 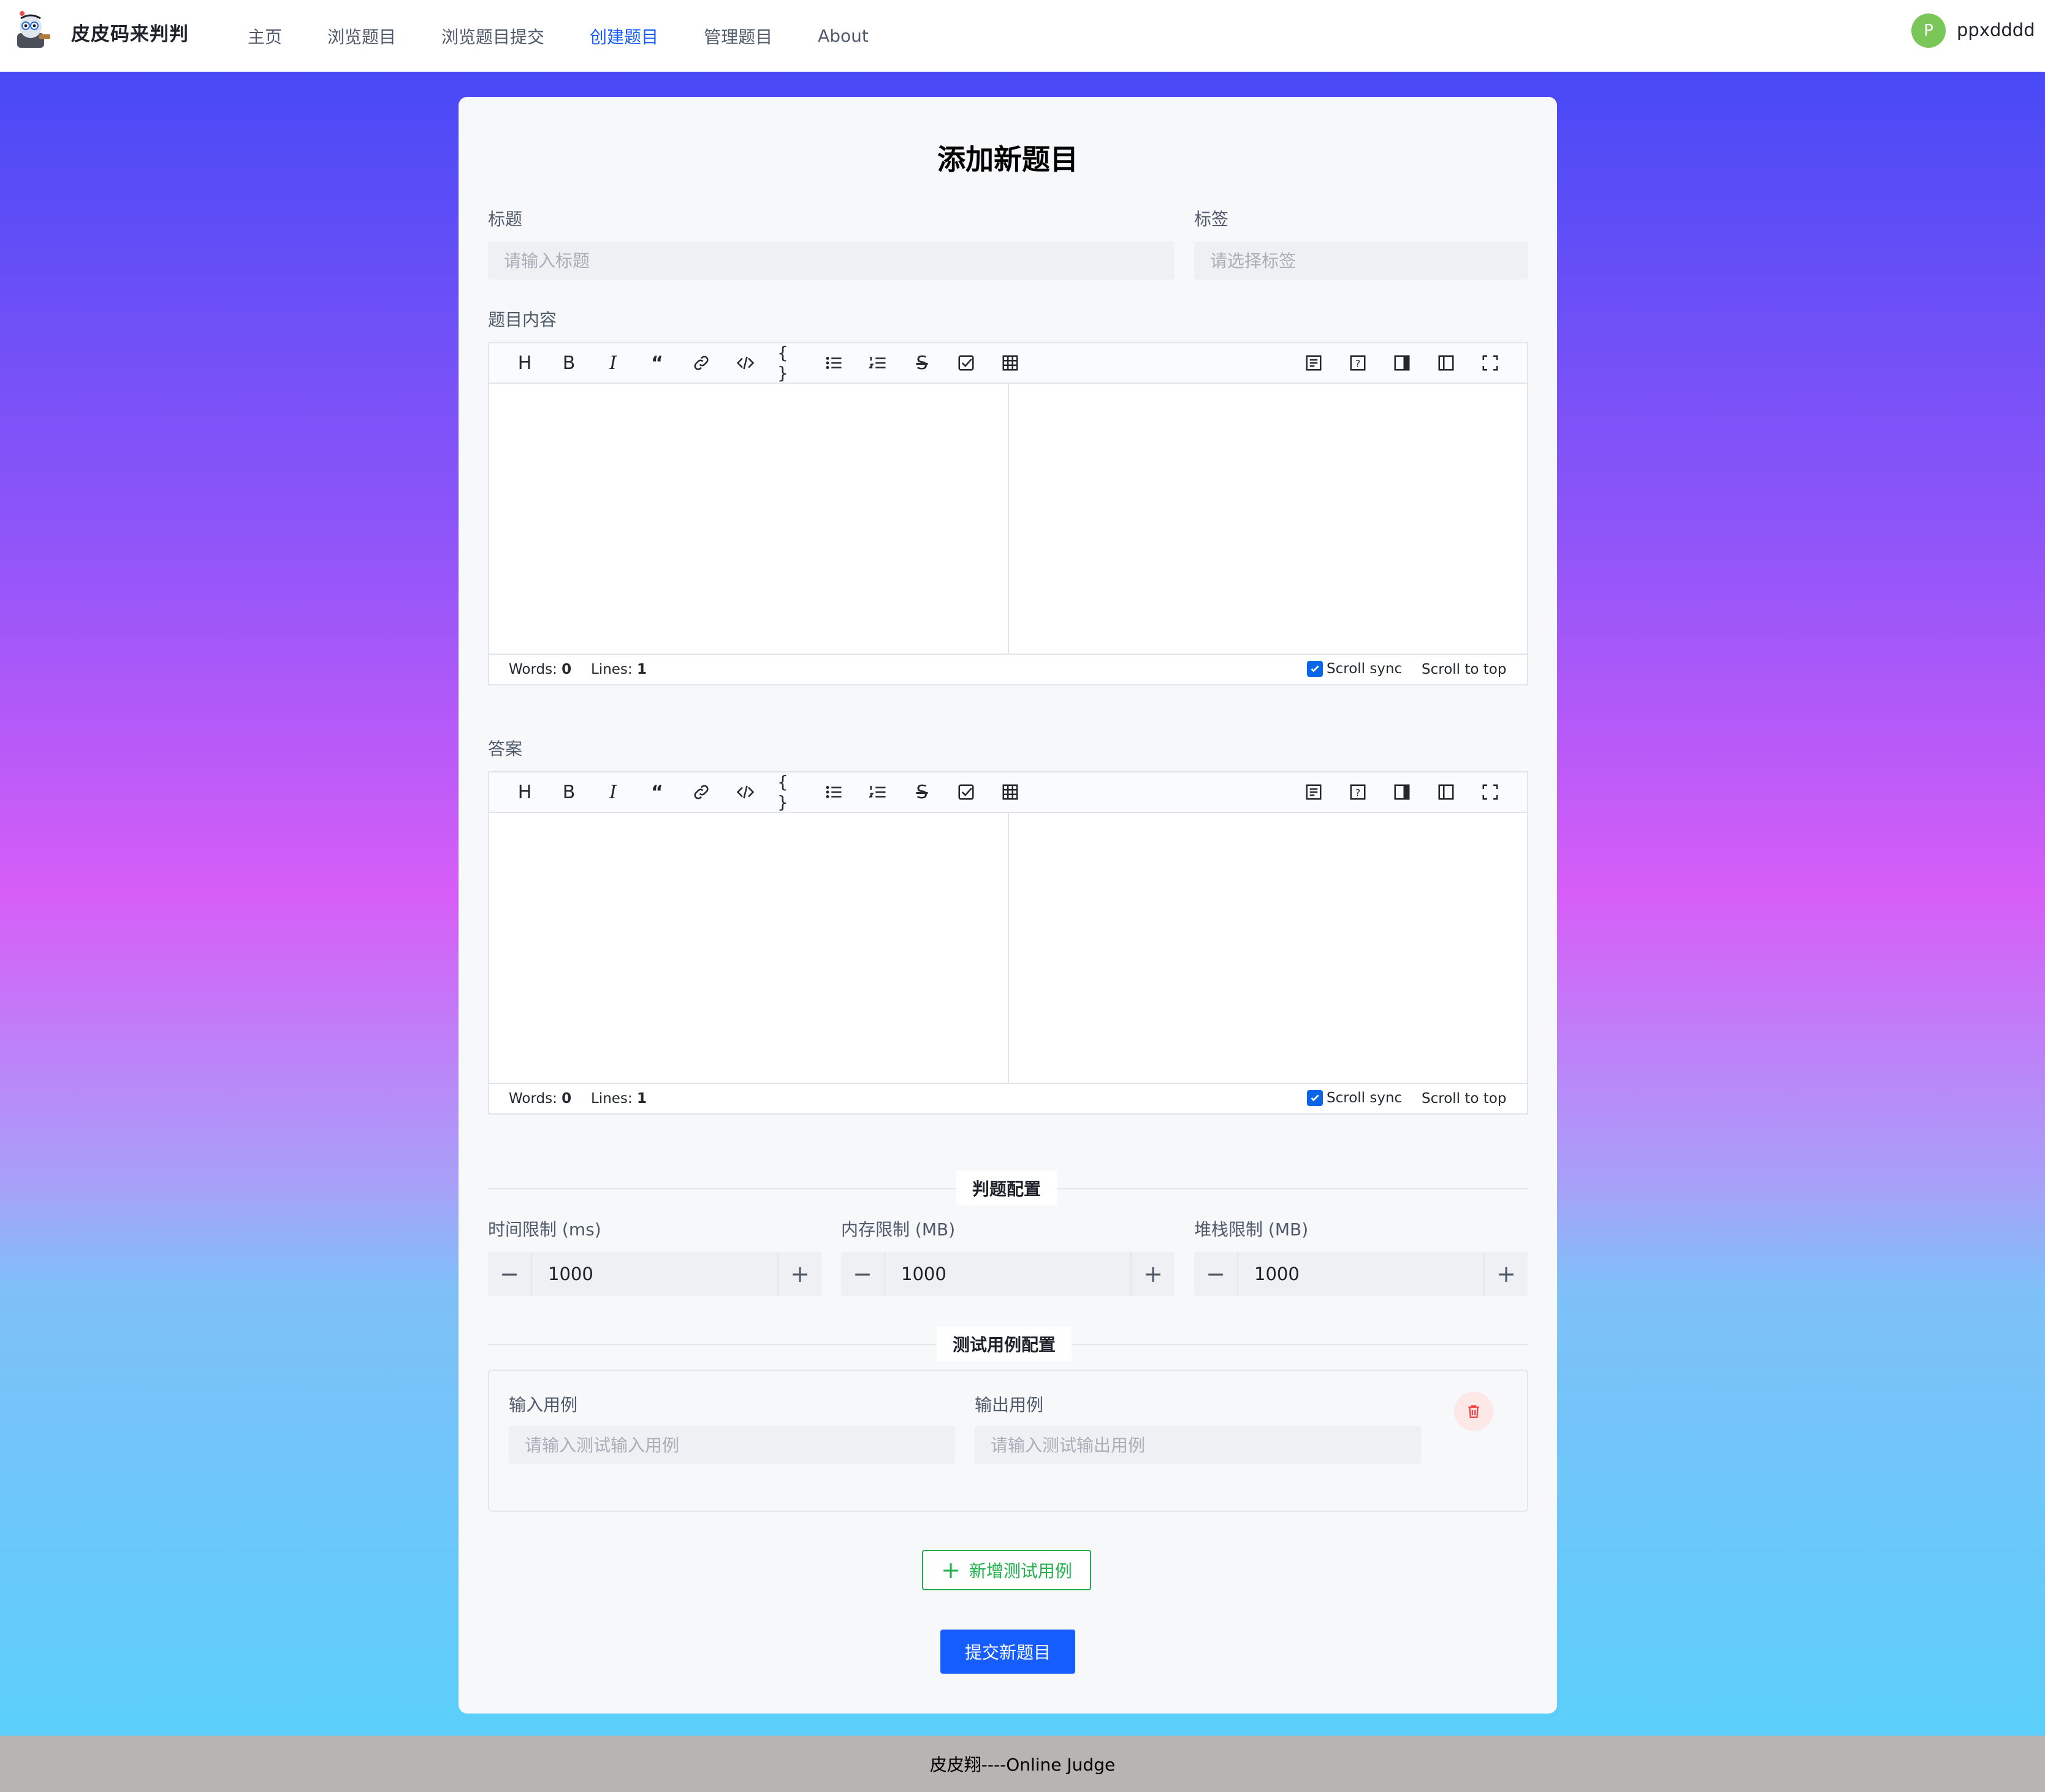 I want to click on submit-problem-button: 提交新题目, so click(x=1007, y=1652).